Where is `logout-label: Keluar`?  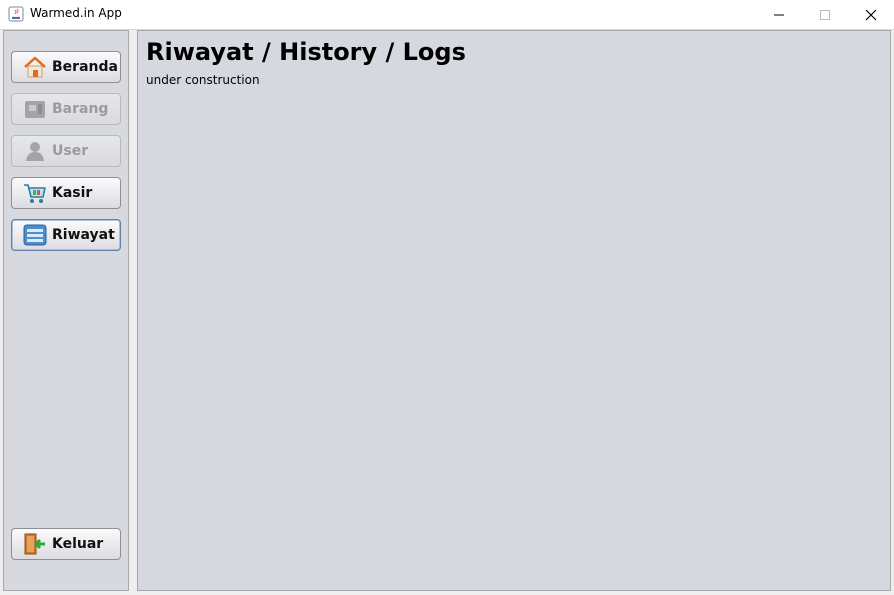 logout-label: Keluar is located at coordinates (78, 544).